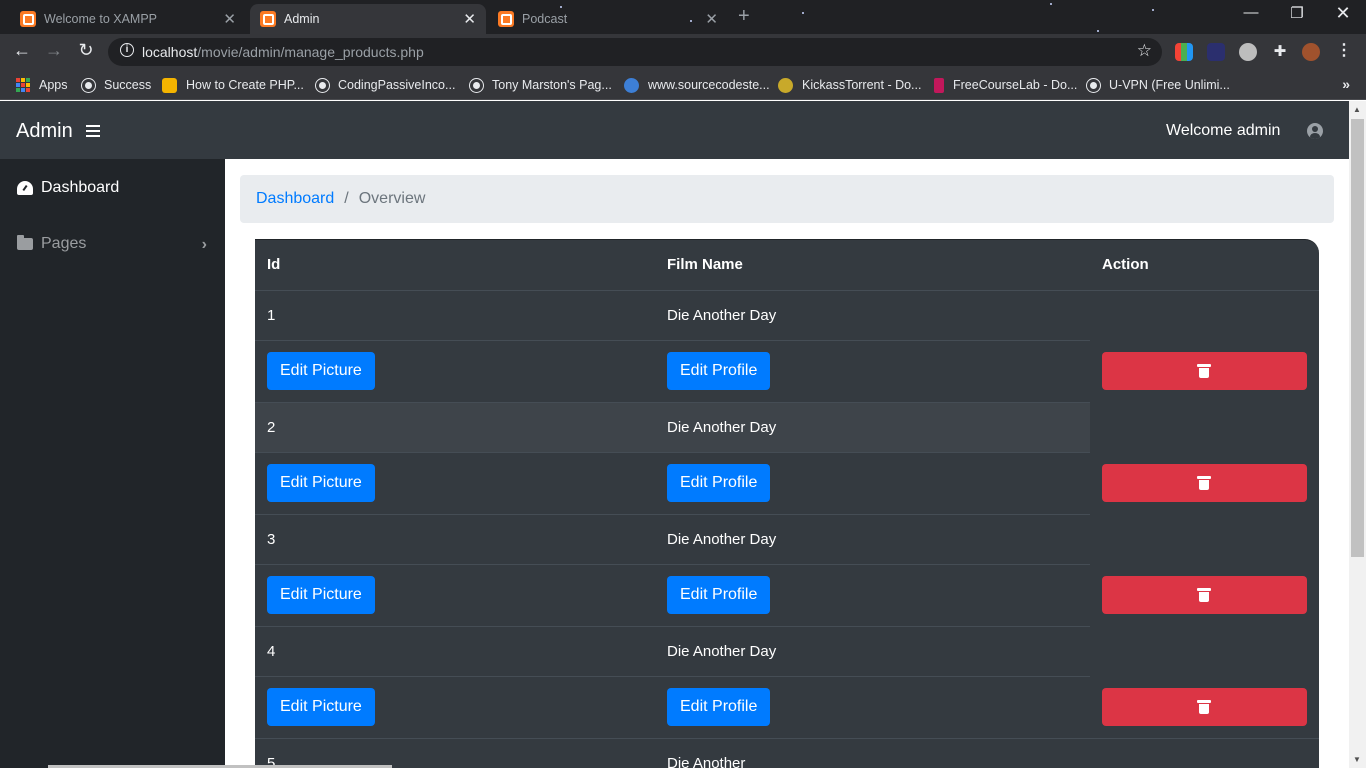 This screenshot has height=768, width=1366. I want to click on xampp-icon, so click(28, 19).